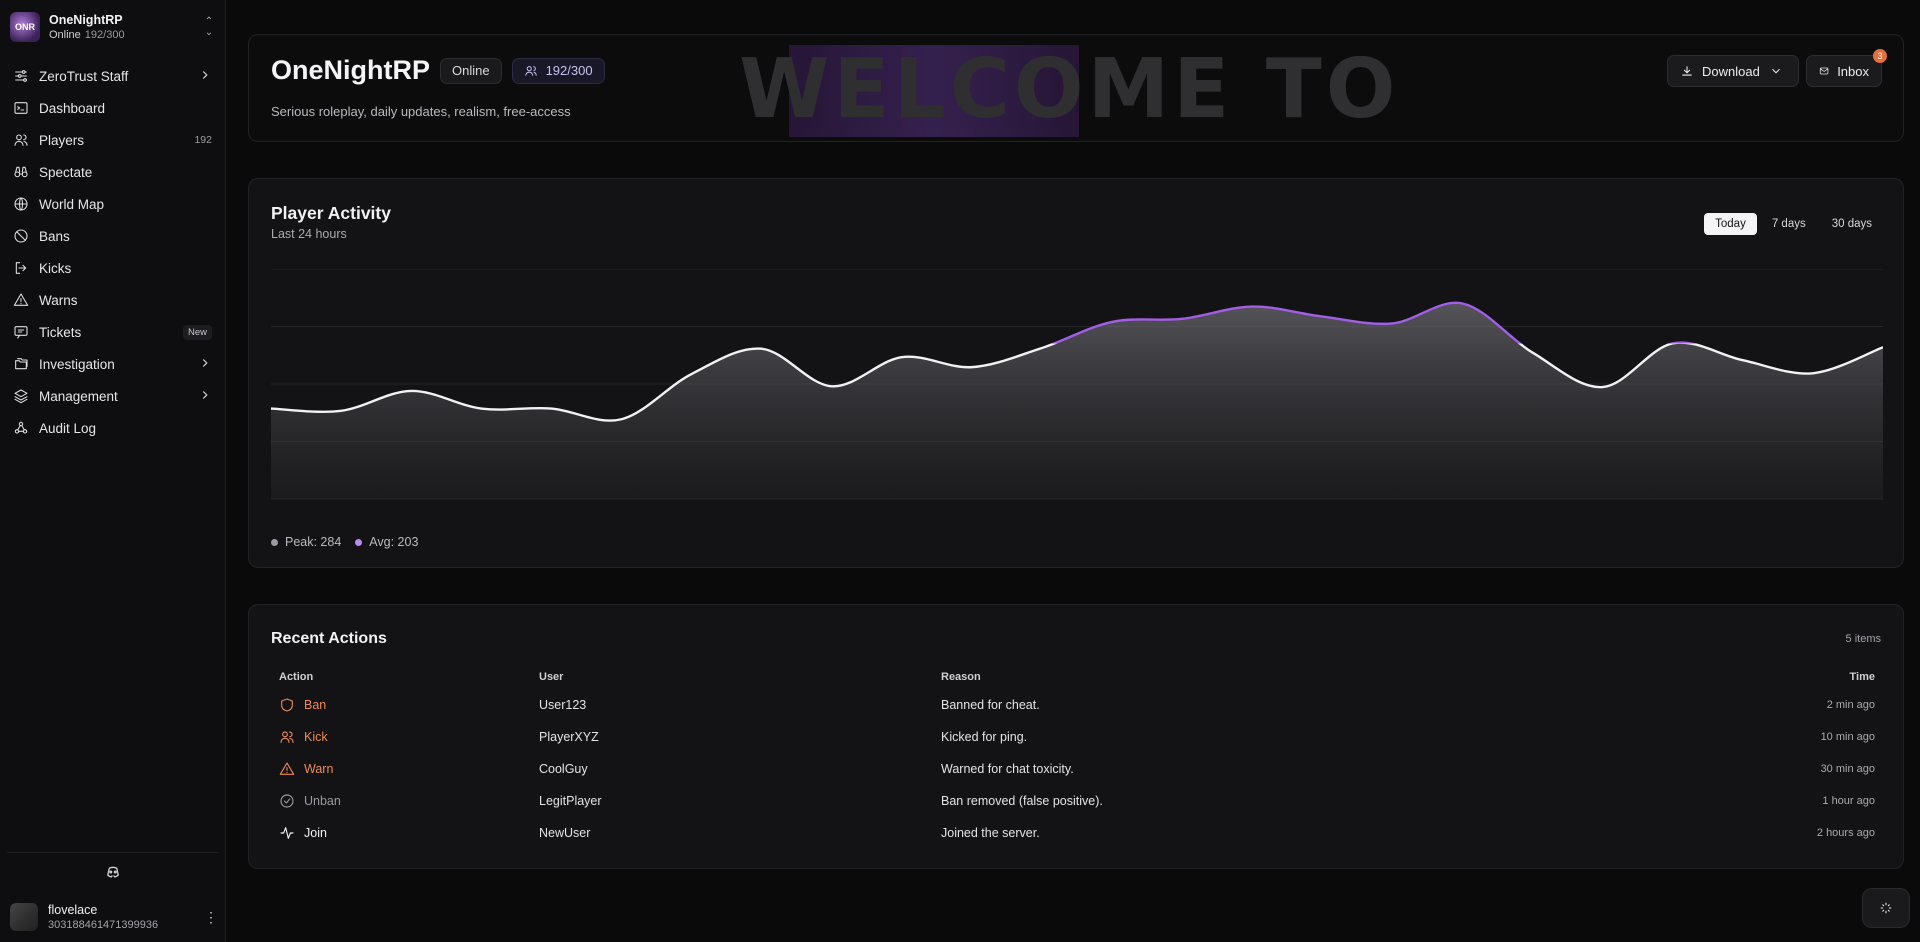  I want to click on sidebar-item-audit-log: Audit Log, so click(113, 428).